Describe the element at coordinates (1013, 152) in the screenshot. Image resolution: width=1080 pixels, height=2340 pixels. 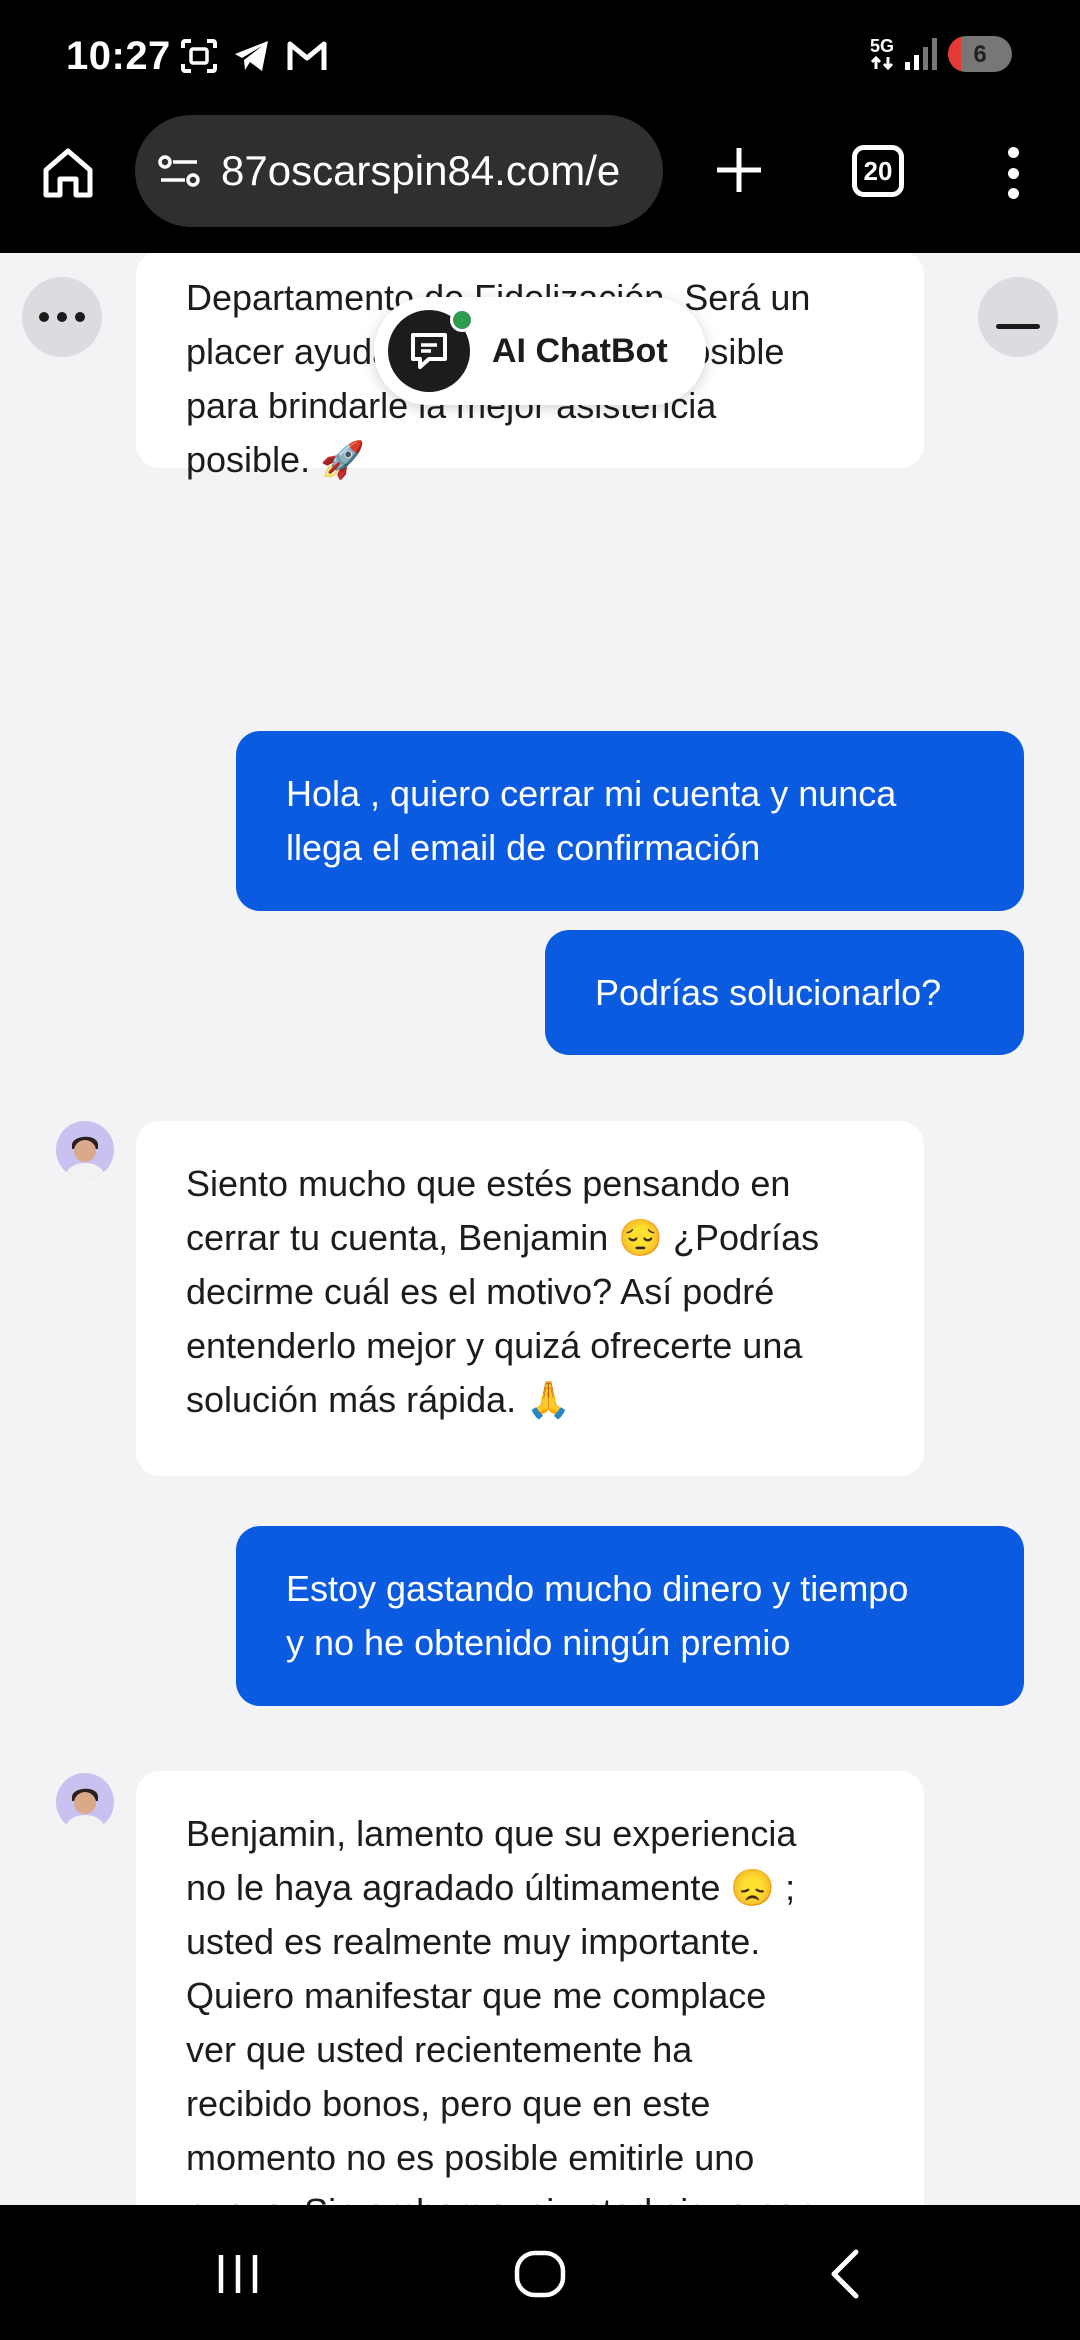
I see `more-vert-icon` at that location.